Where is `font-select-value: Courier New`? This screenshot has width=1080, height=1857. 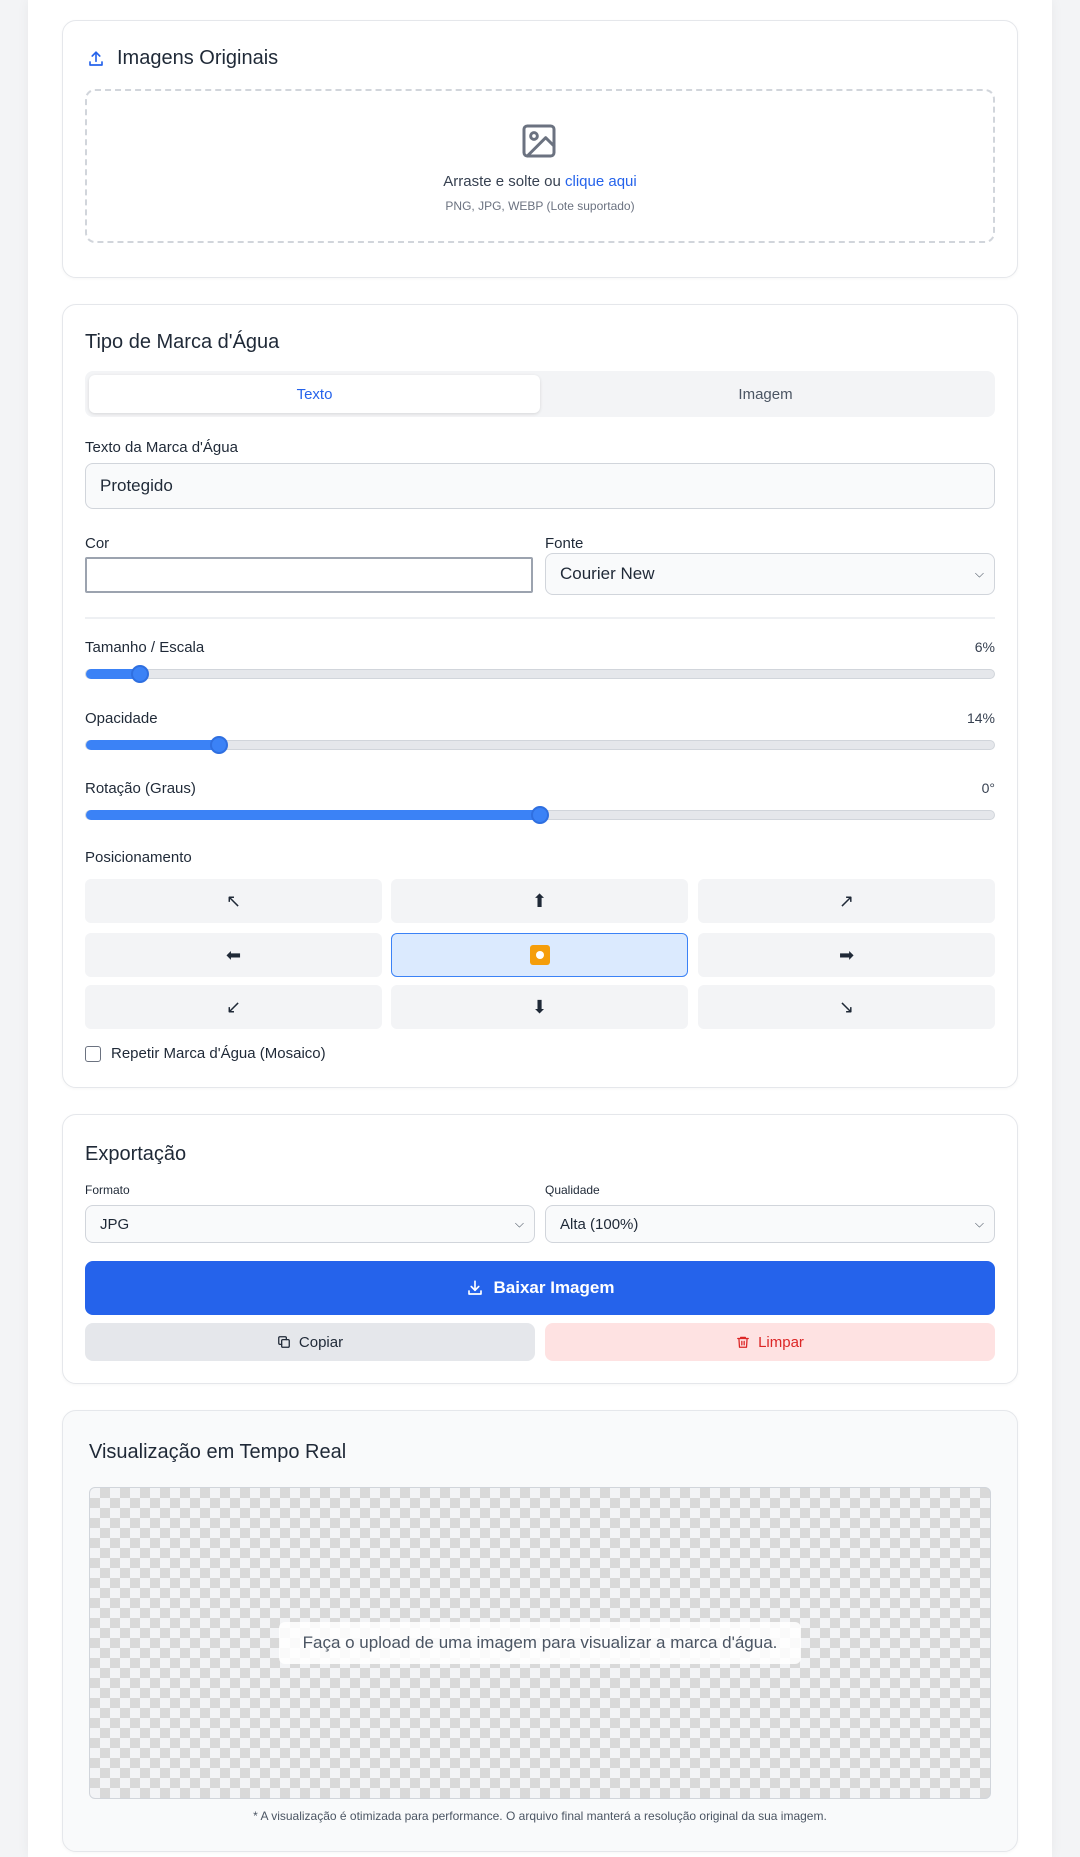 font-select-value: Courier New is located at coordinates (607, 573).